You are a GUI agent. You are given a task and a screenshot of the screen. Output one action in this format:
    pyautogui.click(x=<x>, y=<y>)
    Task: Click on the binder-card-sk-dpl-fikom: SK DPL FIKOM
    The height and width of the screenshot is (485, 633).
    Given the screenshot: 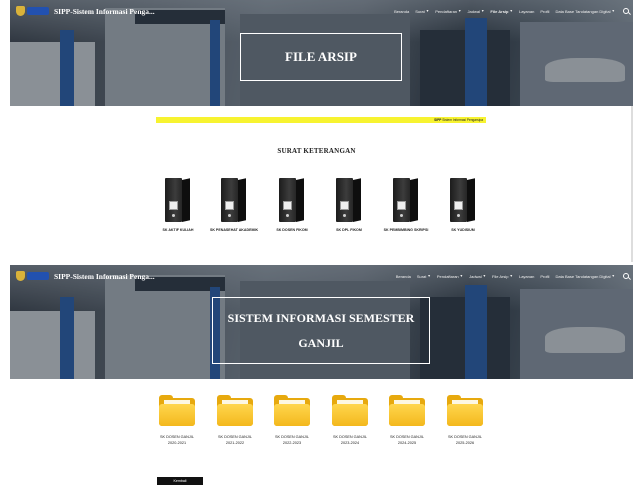 What is the action you would take?
    pyautogui.click(x=349, y=205)
    